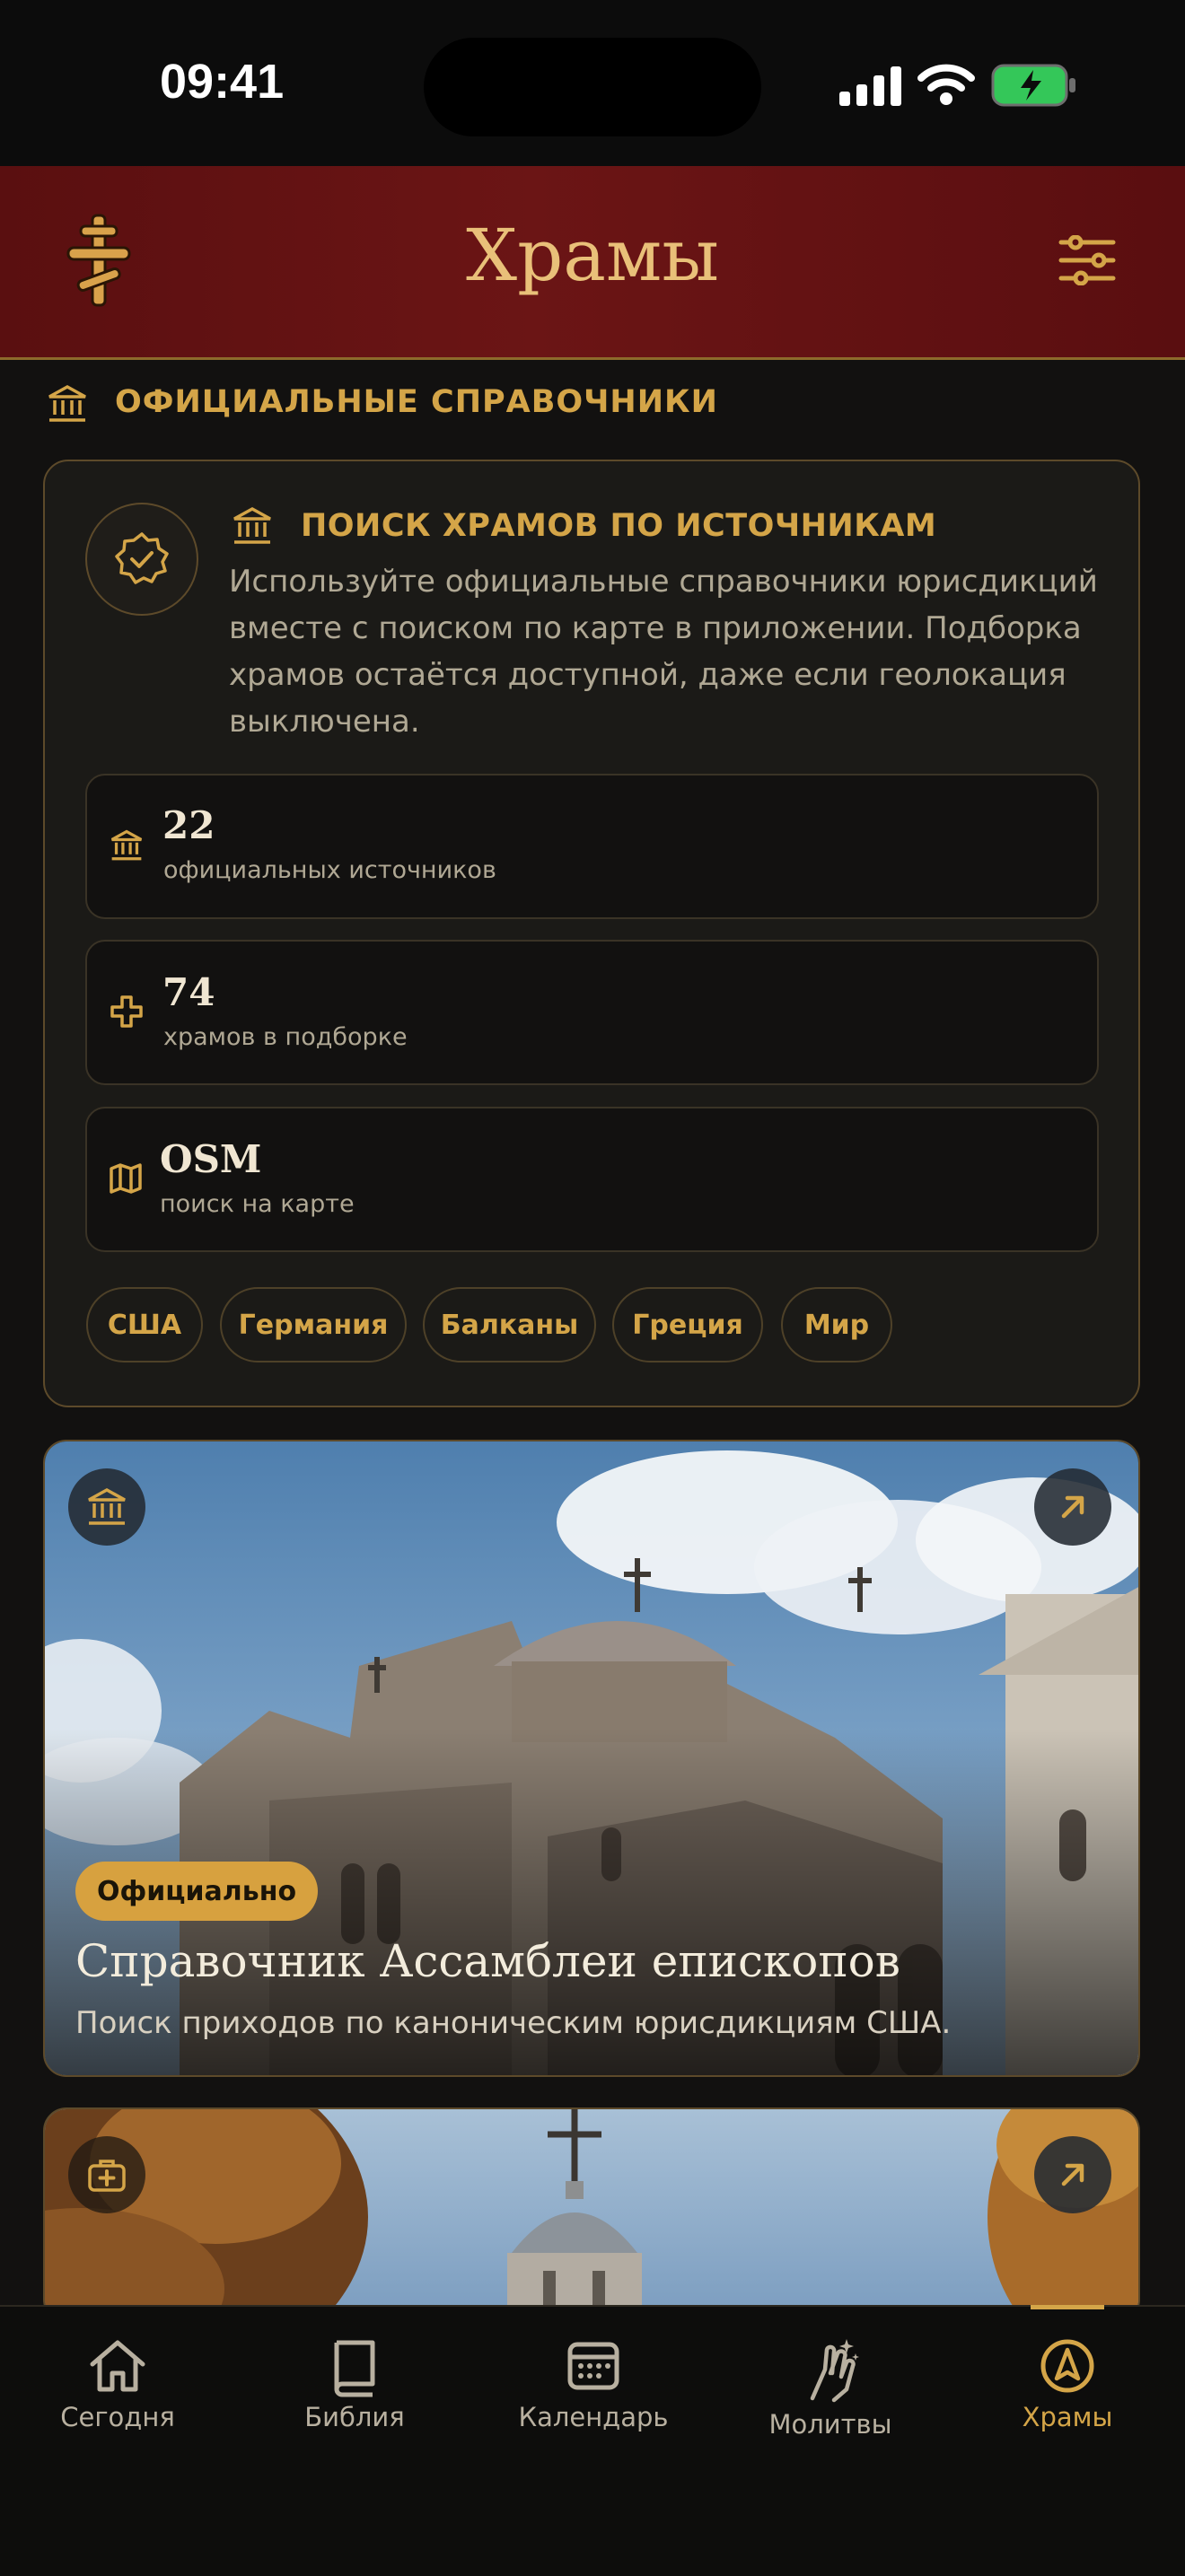 The width and height of the screenshot is (1185, 2576). Describe the element at coordinates (830, 2424) in the screenshot. I see `tab-label: Молитвы` at that location.